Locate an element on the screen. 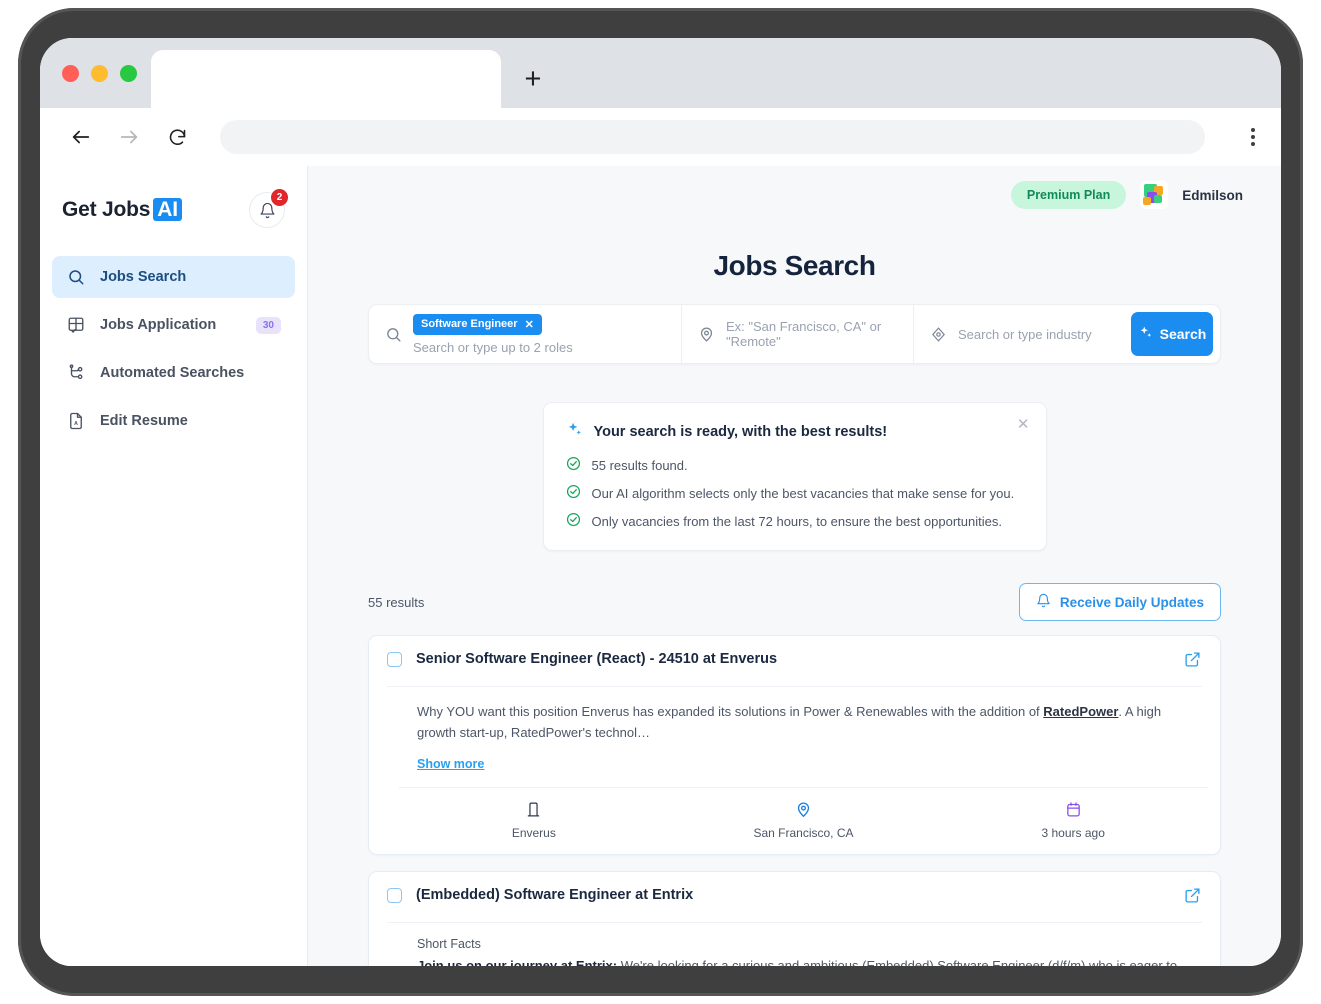 The image size is (1321, 1004). app-logo: Get Jobs AI is located at coordinates (122, 210).